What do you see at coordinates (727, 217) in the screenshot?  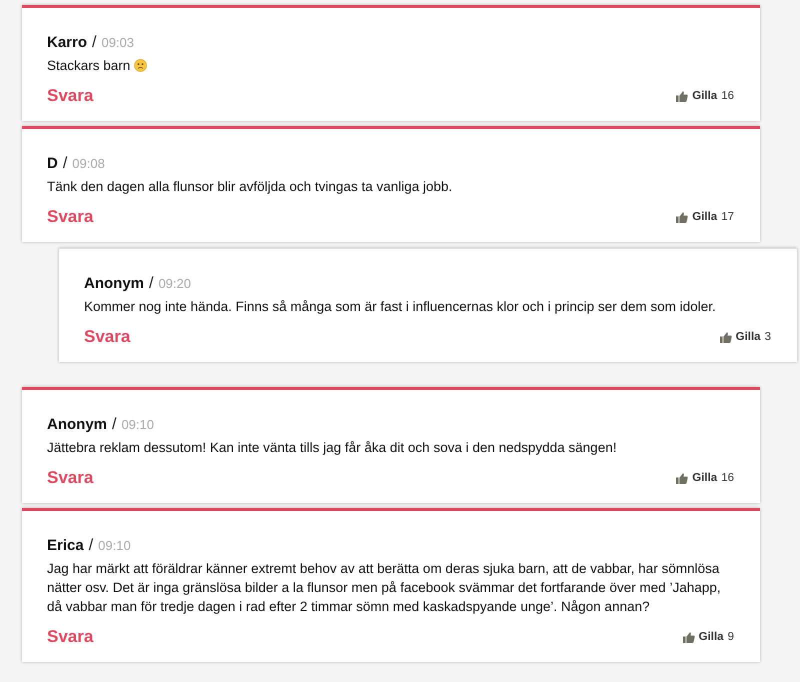 I see `like-count: 17` at bounding box center [727, 217].